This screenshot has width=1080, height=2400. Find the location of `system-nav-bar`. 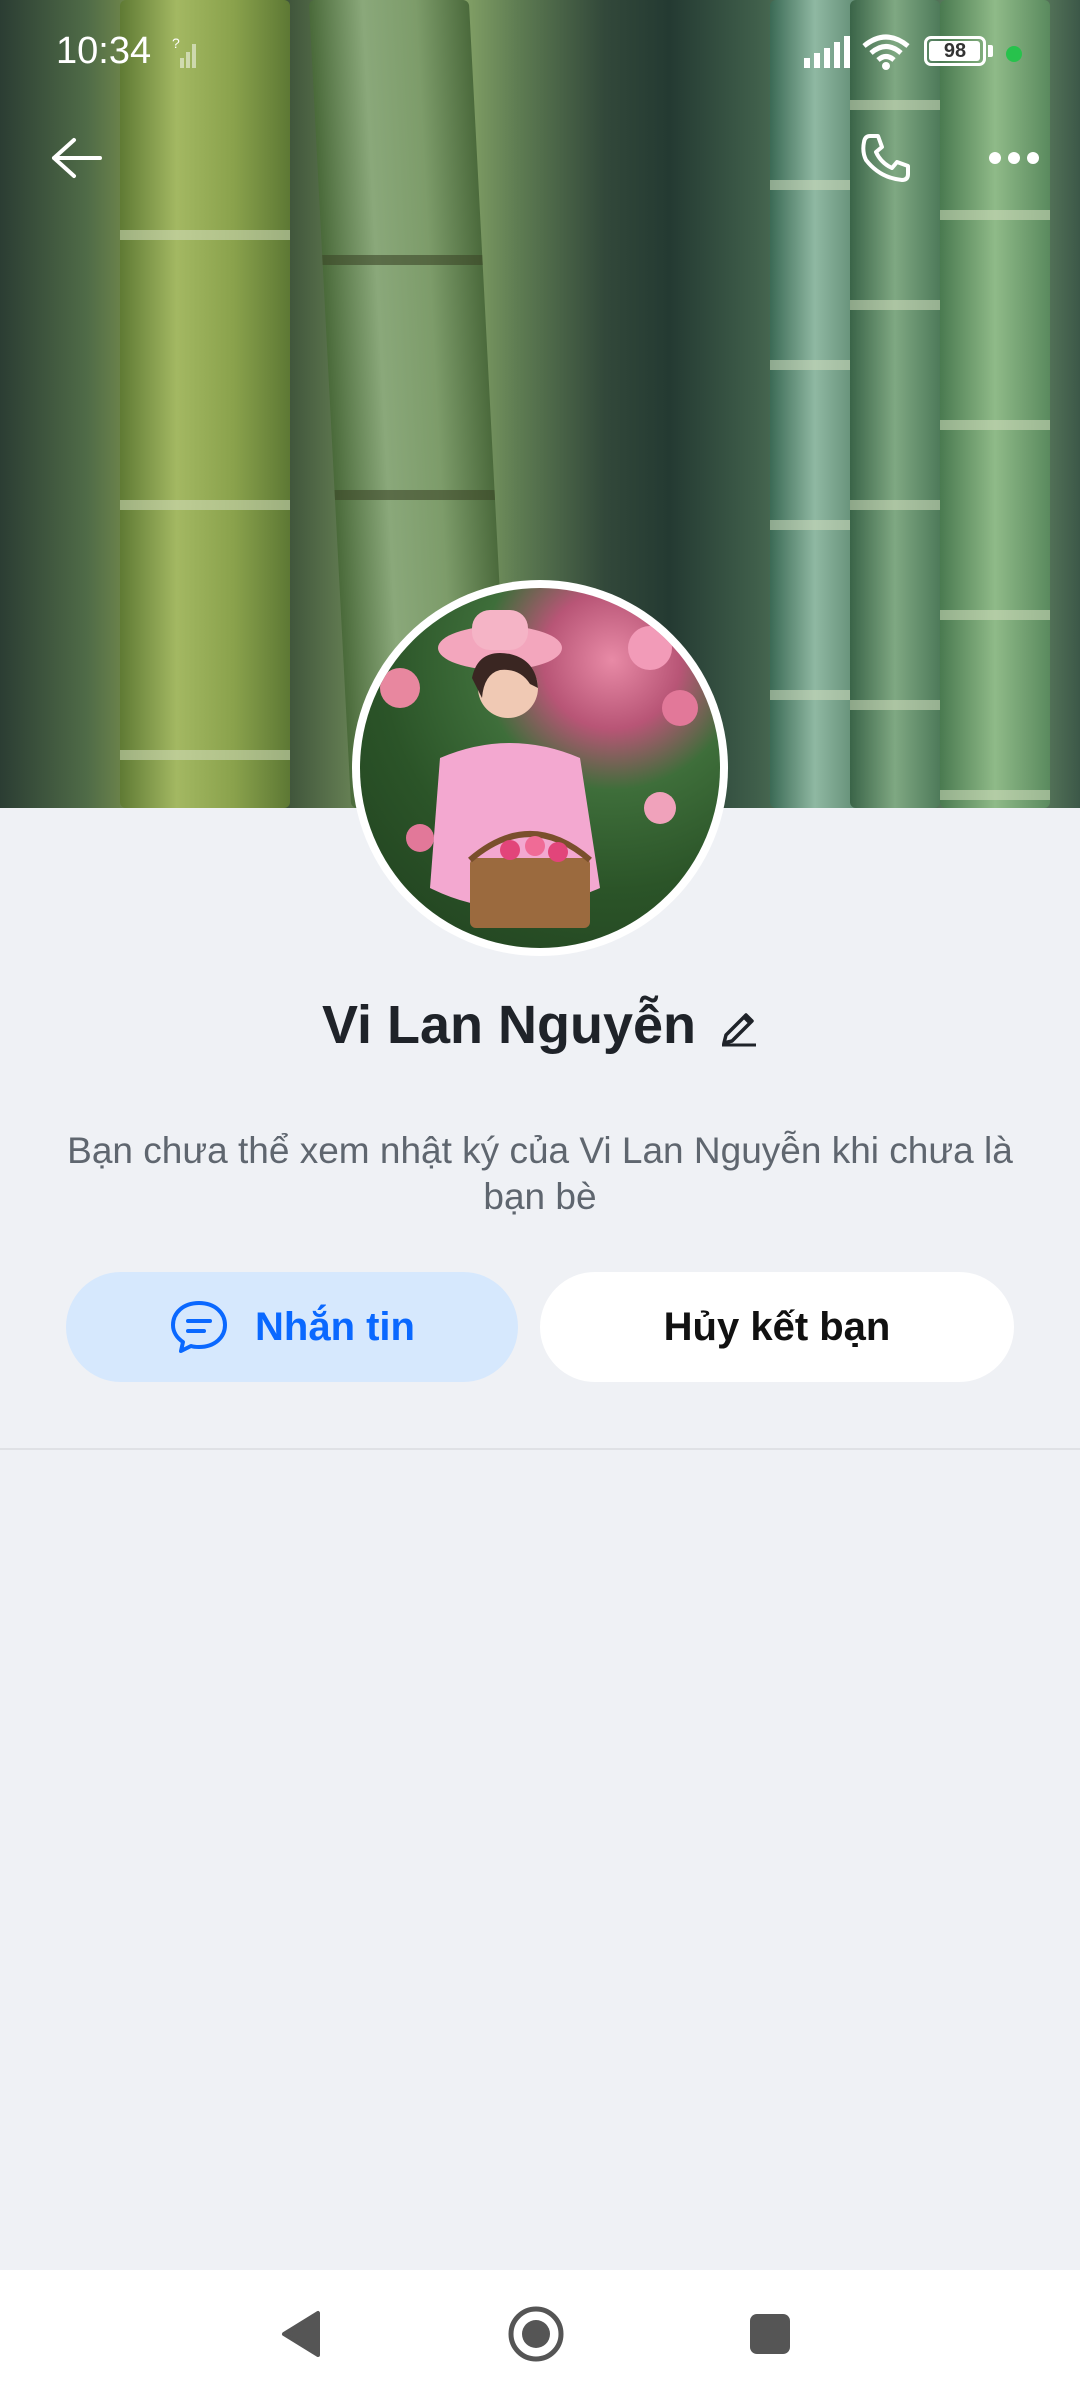

system-nav-bar is located at coordinates (540, 2335).